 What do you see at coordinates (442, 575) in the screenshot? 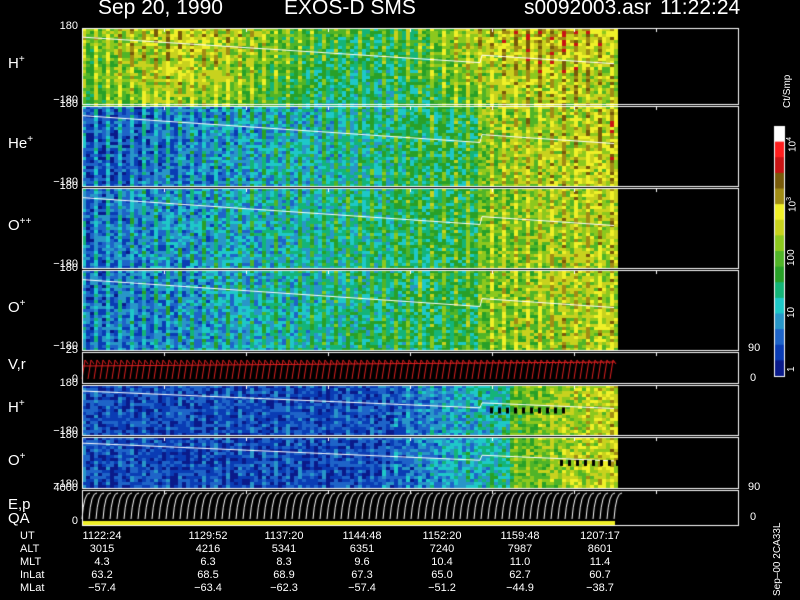
I see `table-cell: 65.0` at bounding box center [442, 575].